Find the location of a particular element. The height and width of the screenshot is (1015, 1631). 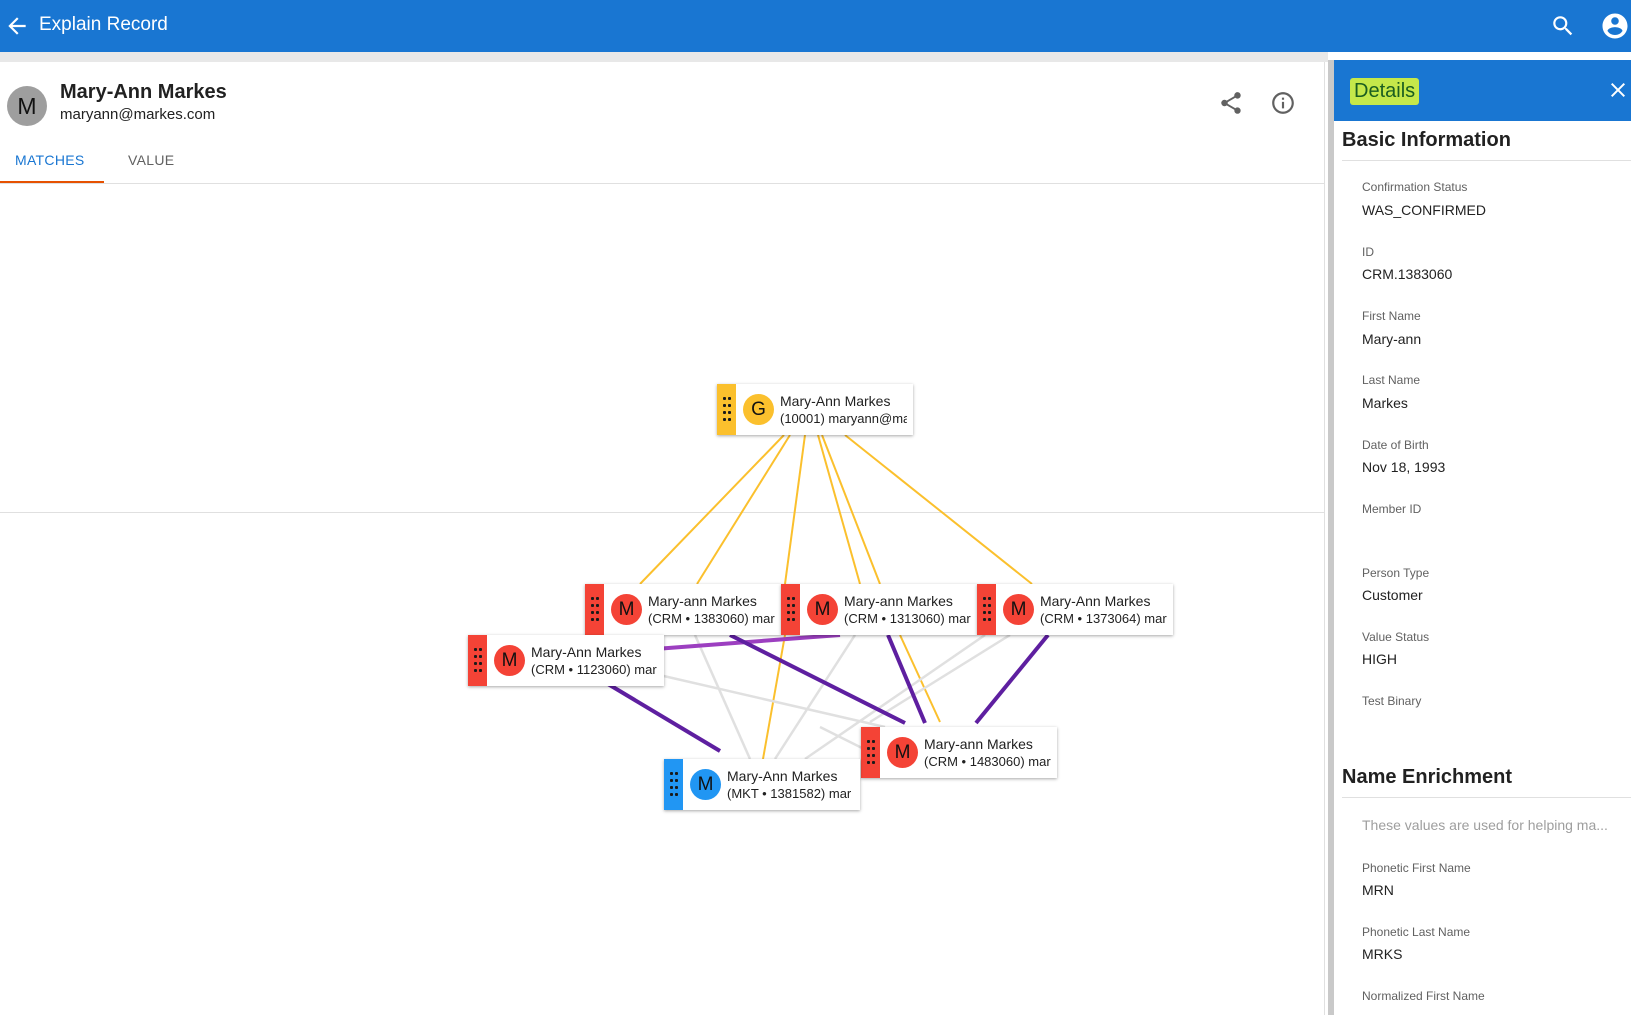

page-title: Explain Record is located at coordinates (103, 24).